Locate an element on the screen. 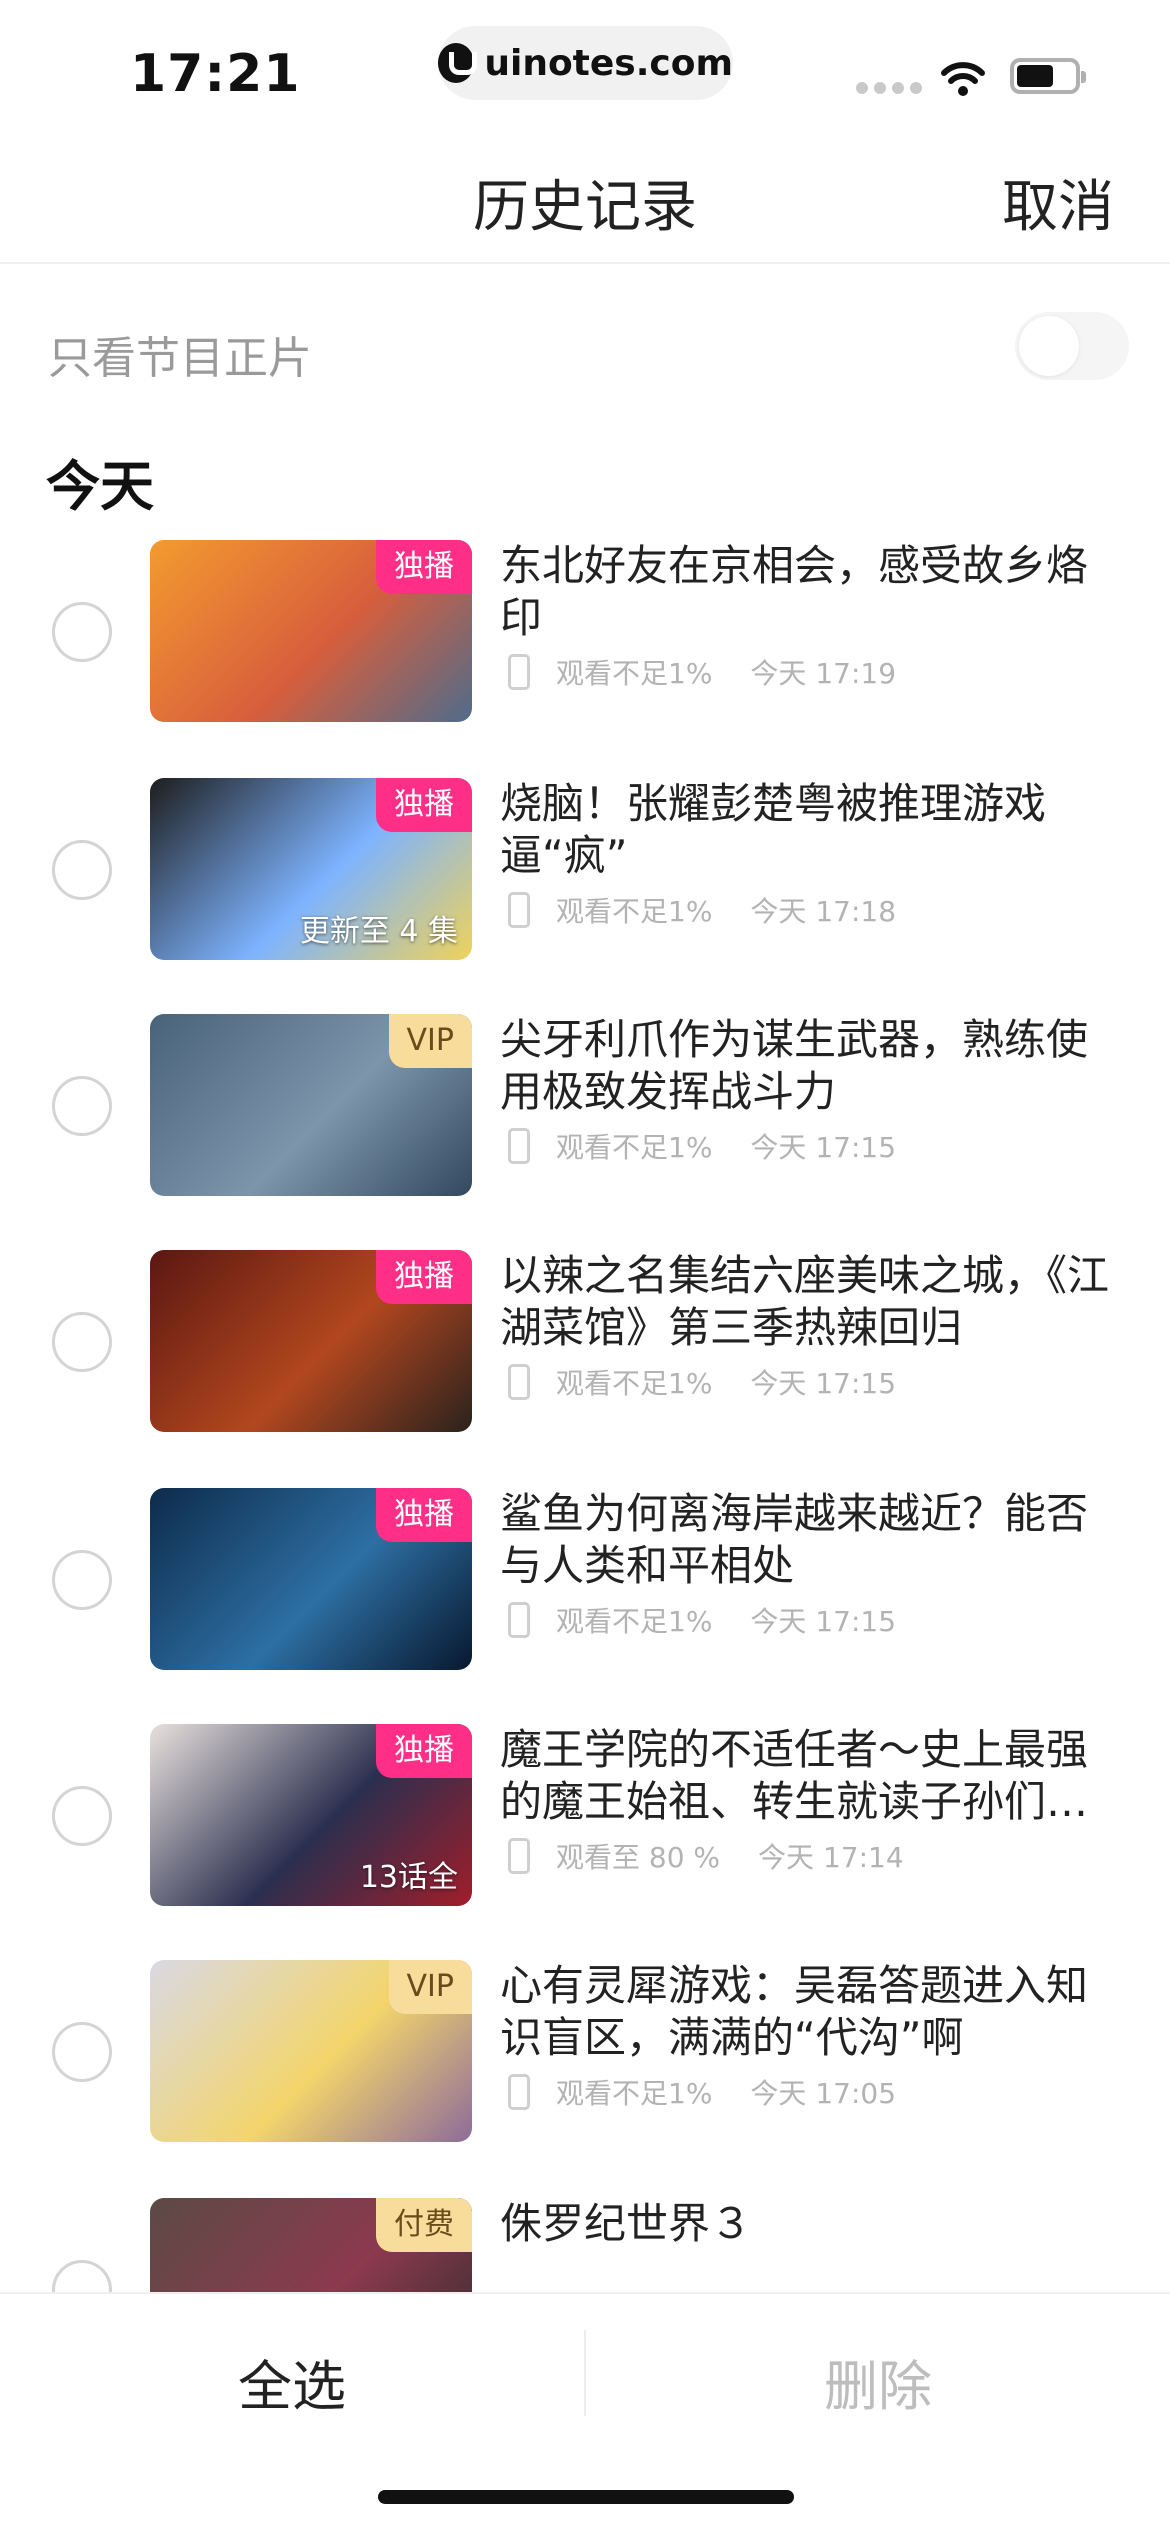 This screenshot has width=1170, height=2532. status-bar: 17:21 uinotes.com is located at coordinates (585, 65).